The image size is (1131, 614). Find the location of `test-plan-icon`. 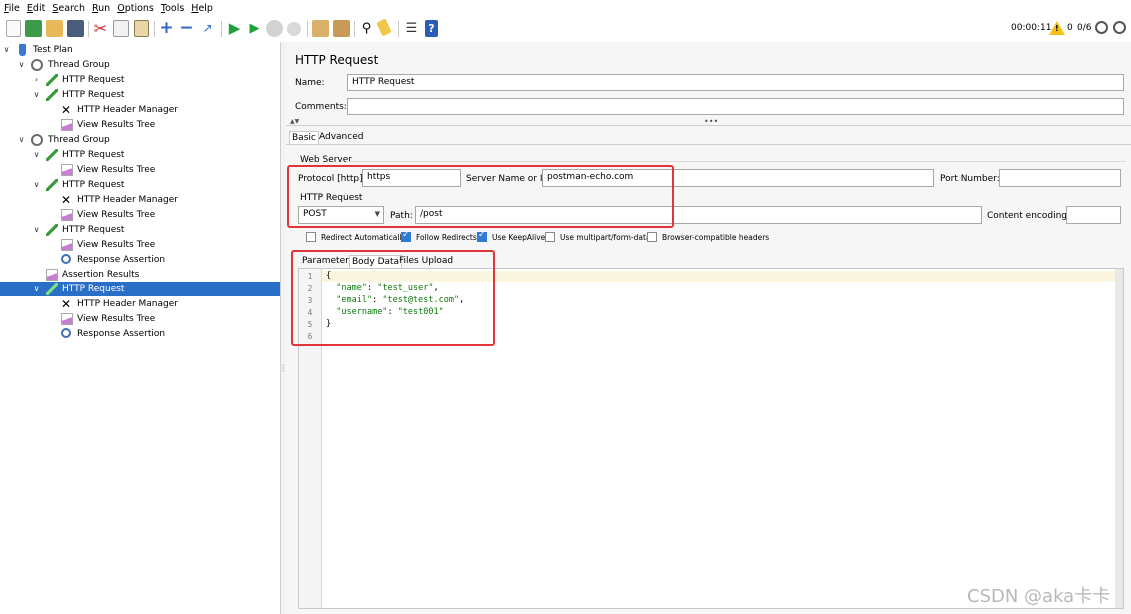

test-plan-icon is located at coordinates (22, 50).